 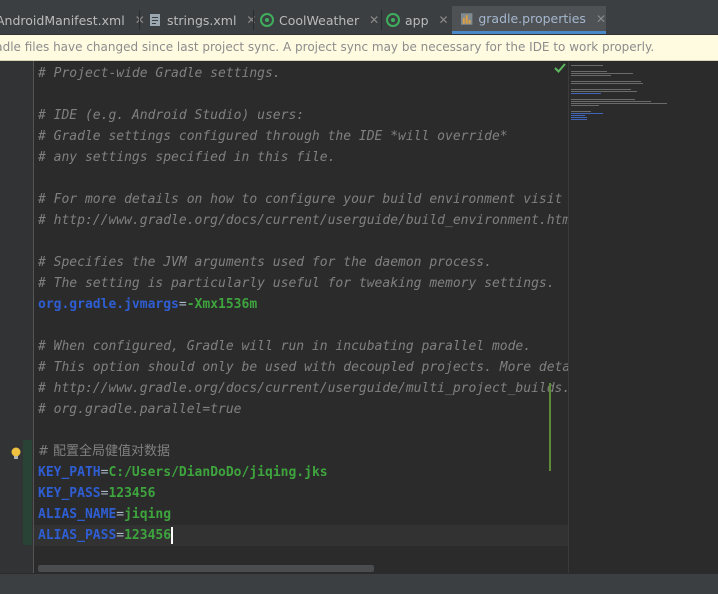 I want to click on tab-label: app, so click(x=417, y=20).